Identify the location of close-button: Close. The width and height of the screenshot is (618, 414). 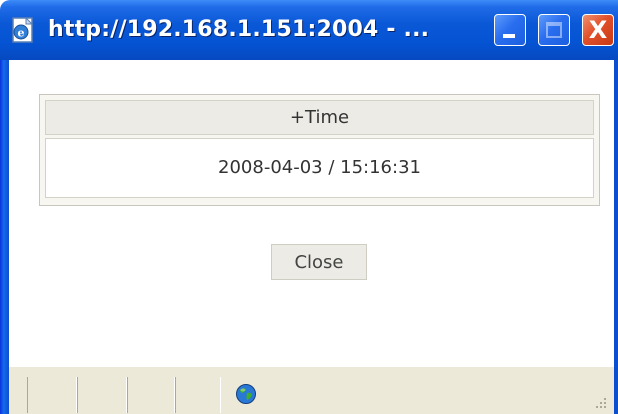
(319, 262).